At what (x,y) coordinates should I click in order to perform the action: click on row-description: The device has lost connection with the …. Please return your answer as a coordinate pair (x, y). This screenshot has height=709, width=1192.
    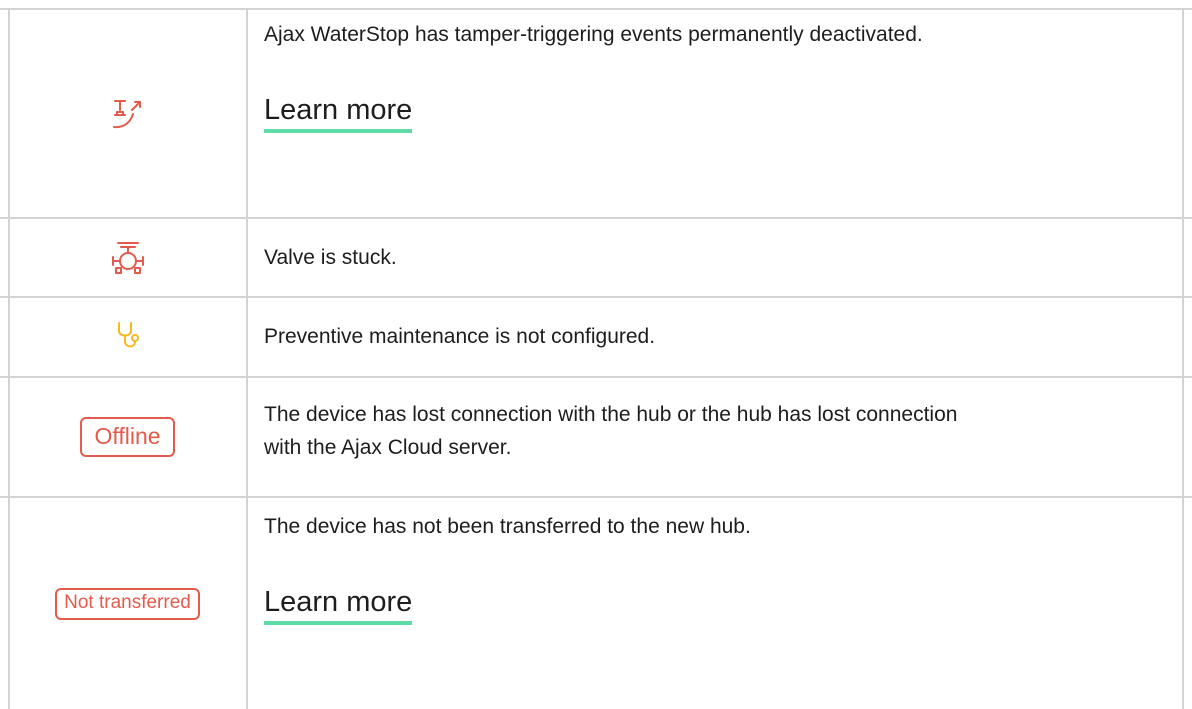
    Looking at the image, I should click on (611, 431).